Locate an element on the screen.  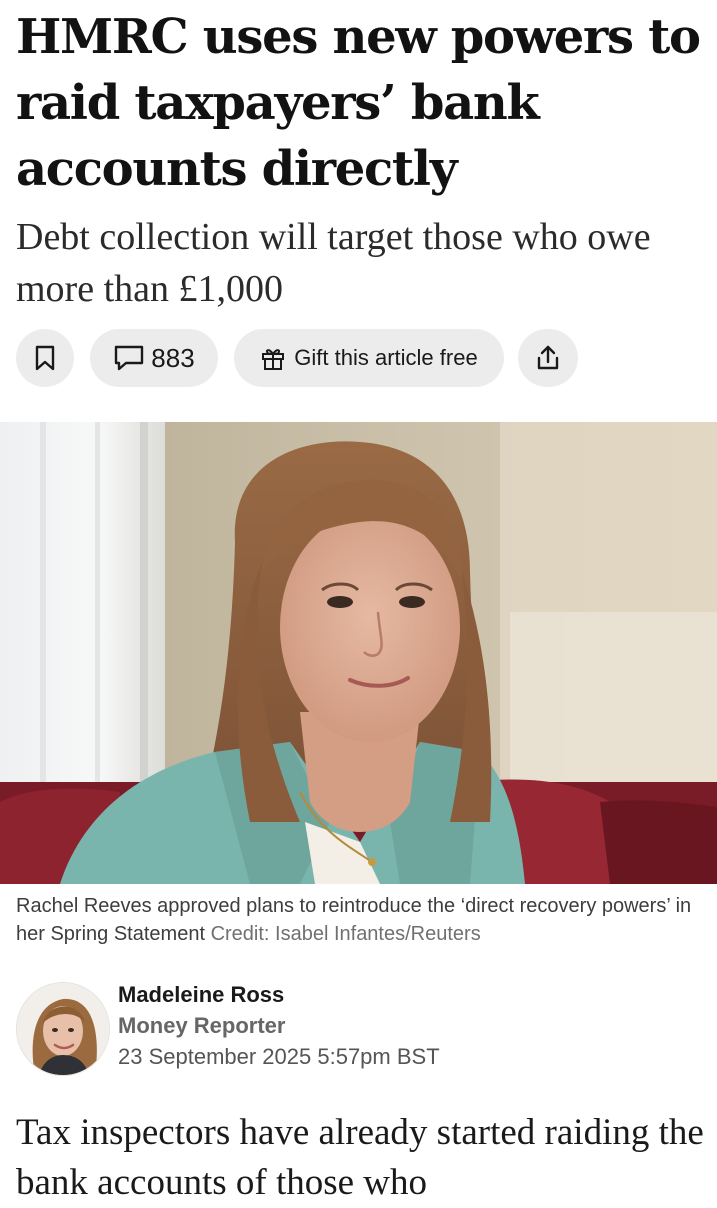
author-role: Money Reporter is located at coordinates (202, 1025).